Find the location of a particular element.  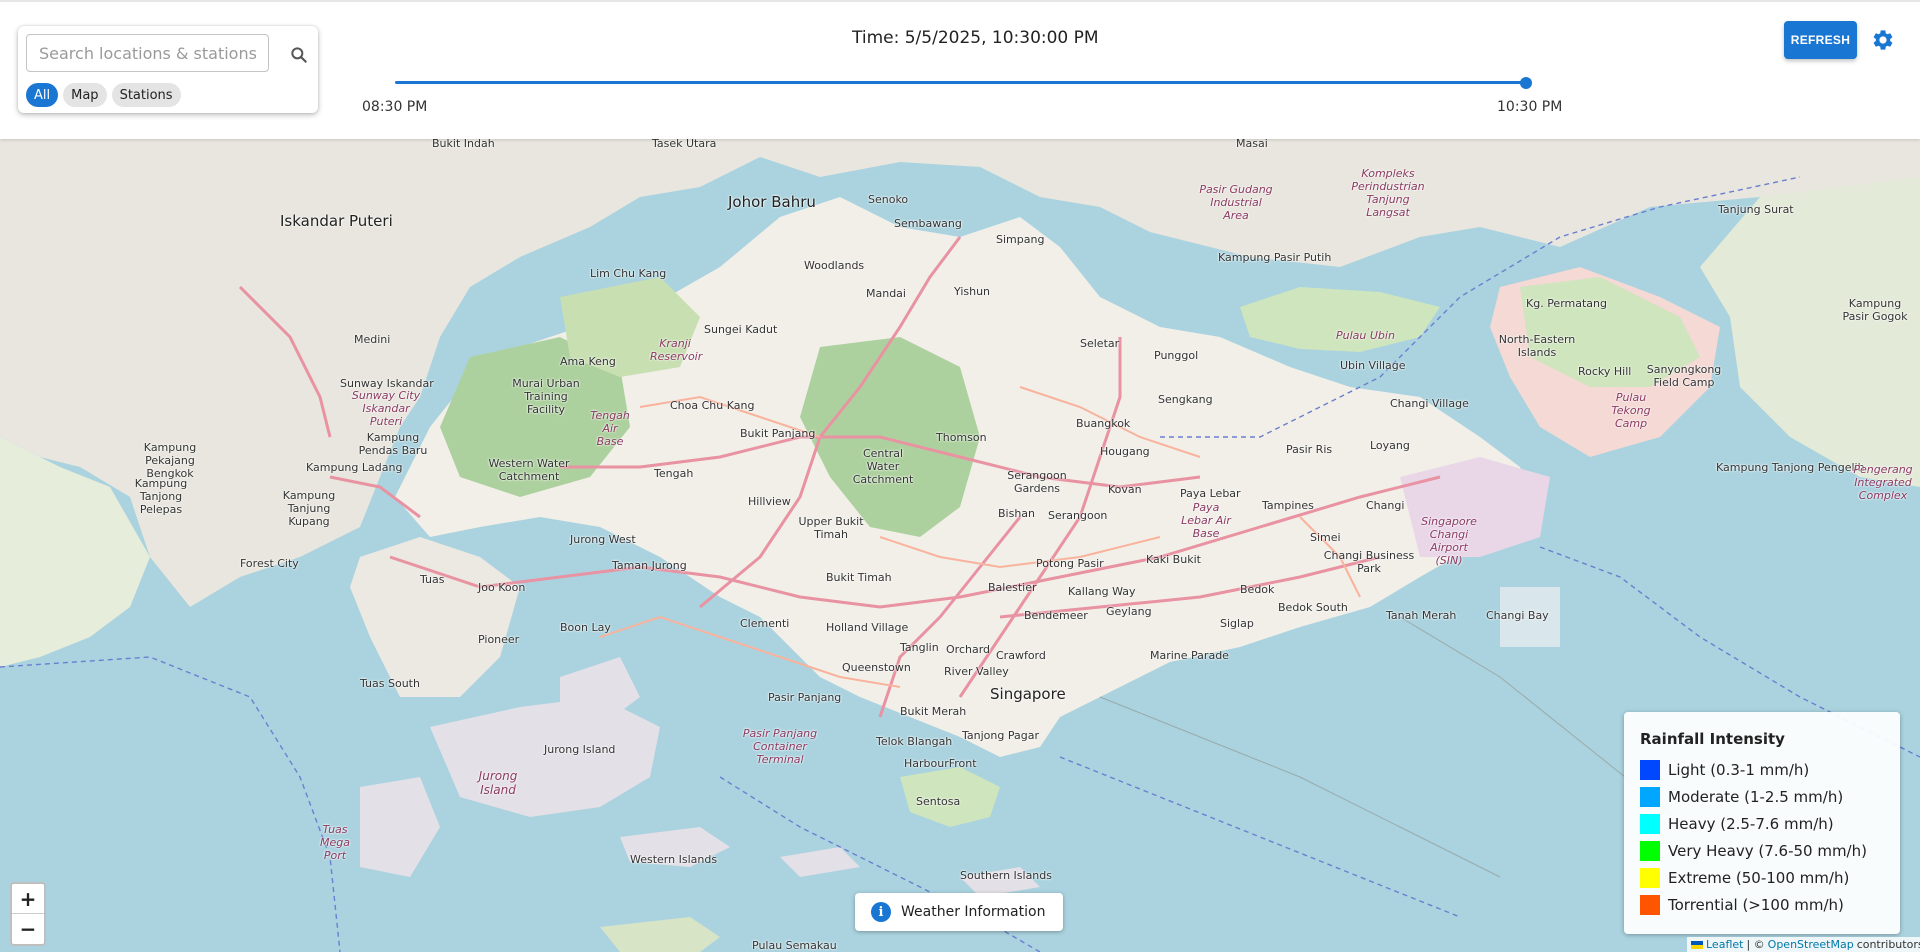

map-label-murai-training: Murai Urban Training Facility is located at coordinates (546, 396).